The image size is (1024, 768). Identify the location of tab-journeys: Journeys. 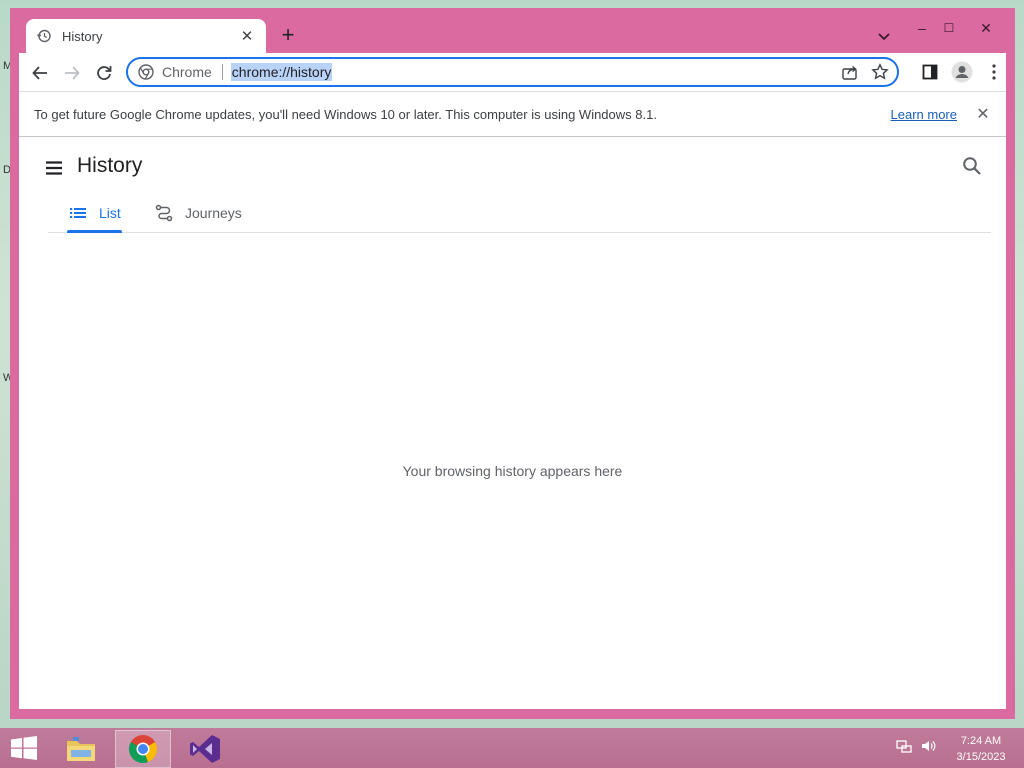
(198, 213).